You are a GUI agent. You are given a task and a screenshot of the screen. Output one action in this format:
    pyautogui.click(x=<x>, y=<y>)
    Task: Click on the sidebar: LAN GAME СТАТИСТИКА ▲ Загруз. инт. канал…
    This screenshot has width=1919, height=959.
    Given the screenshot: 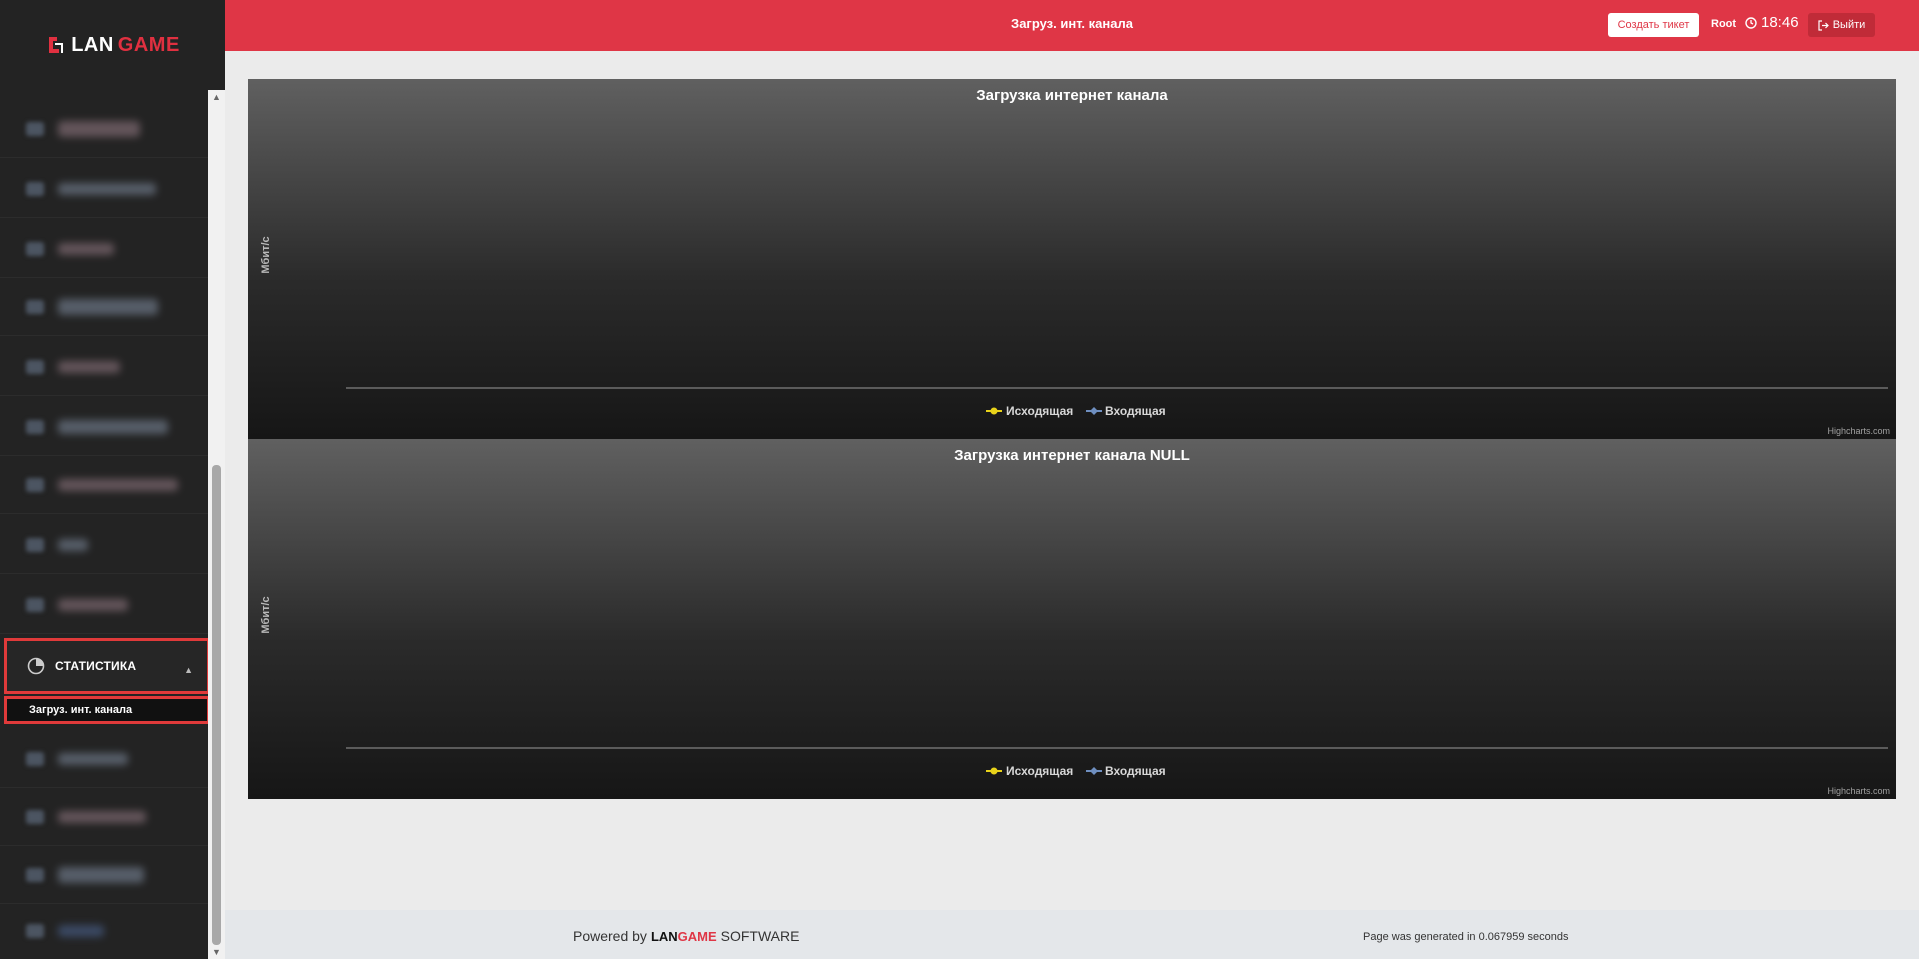 What is the action you would take?
    pyautogui.click(x=112, y=479)
    